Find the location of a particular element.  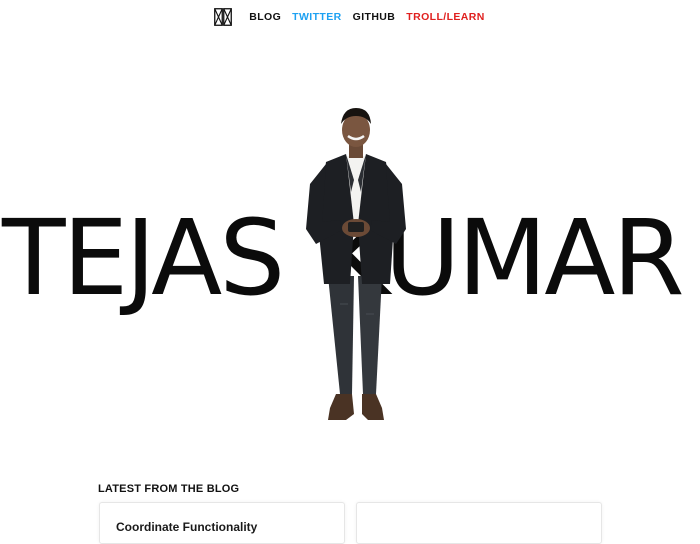

nav-link-twitter: TWITTER is located at coordinates (316, 17).